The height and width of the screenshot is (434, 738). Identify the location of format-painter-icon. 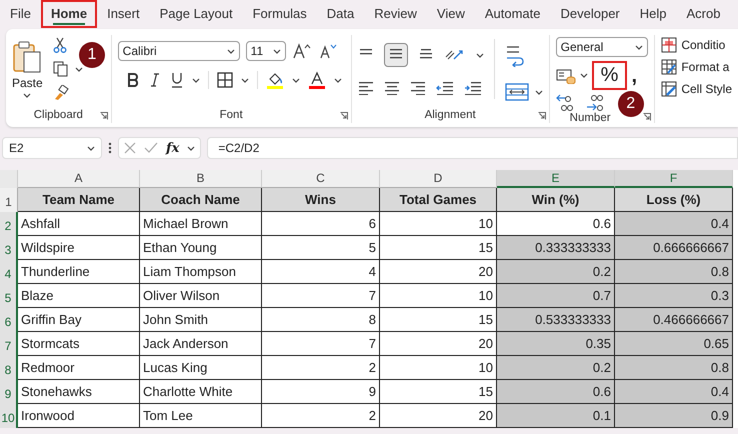
(60, 93).